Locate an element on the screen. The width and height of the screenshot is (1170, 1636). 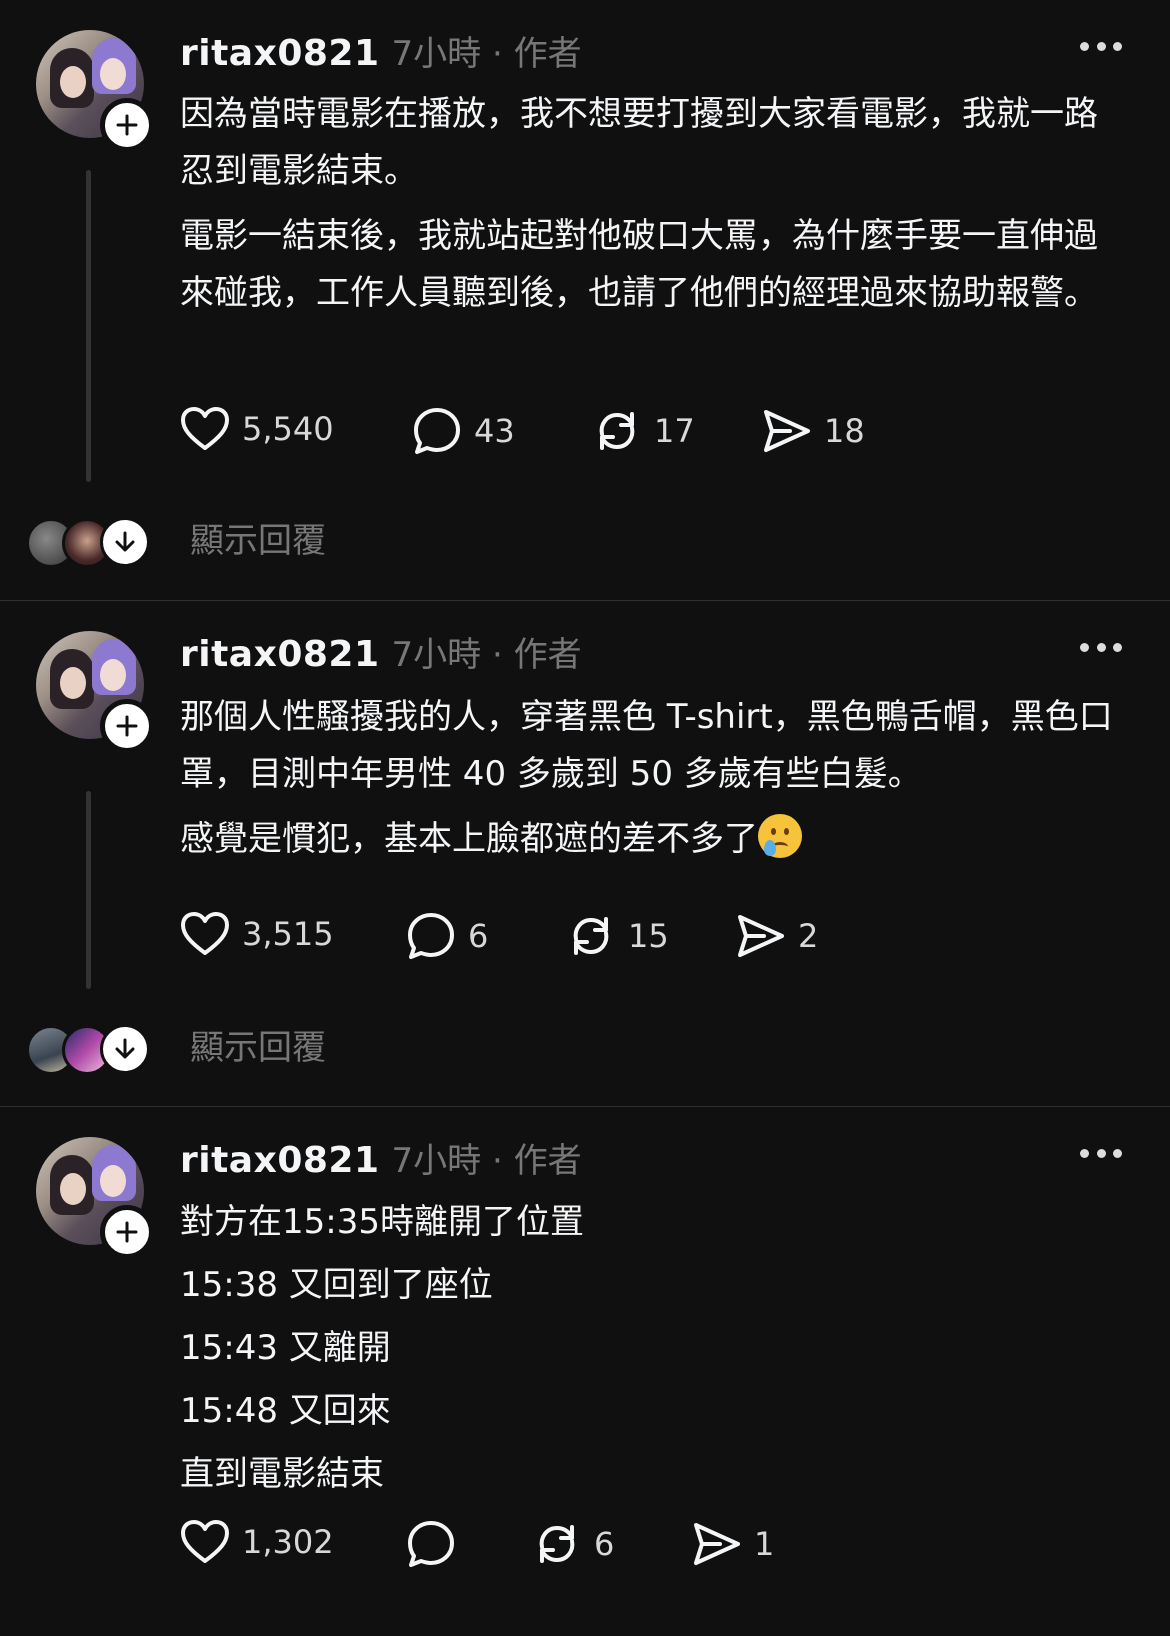
like-count: 5,540 is located at coordinates (288, 429).